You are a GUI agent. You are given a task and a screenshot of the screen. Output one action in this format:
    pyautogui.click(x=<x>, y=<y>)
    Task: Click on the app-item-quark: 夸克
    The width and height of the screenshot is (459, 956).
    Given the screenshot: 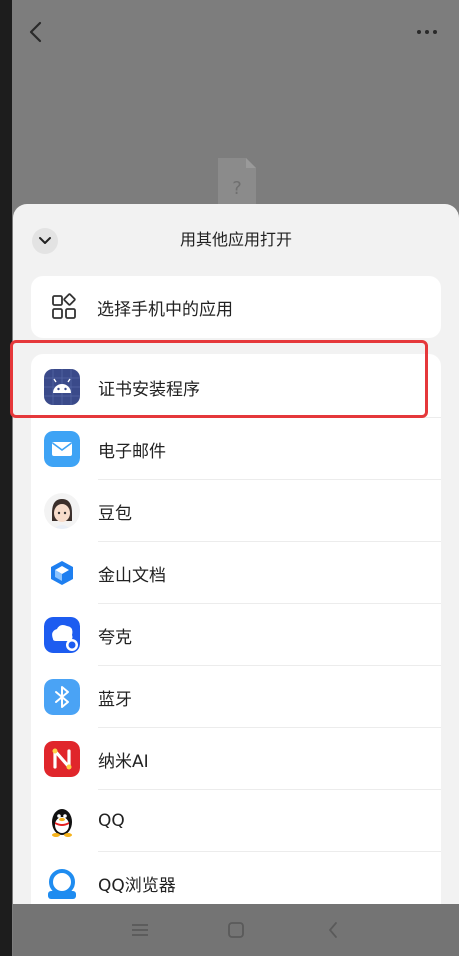 What is the action you would take?
    pyautogui.click(x=236, y=635)
    